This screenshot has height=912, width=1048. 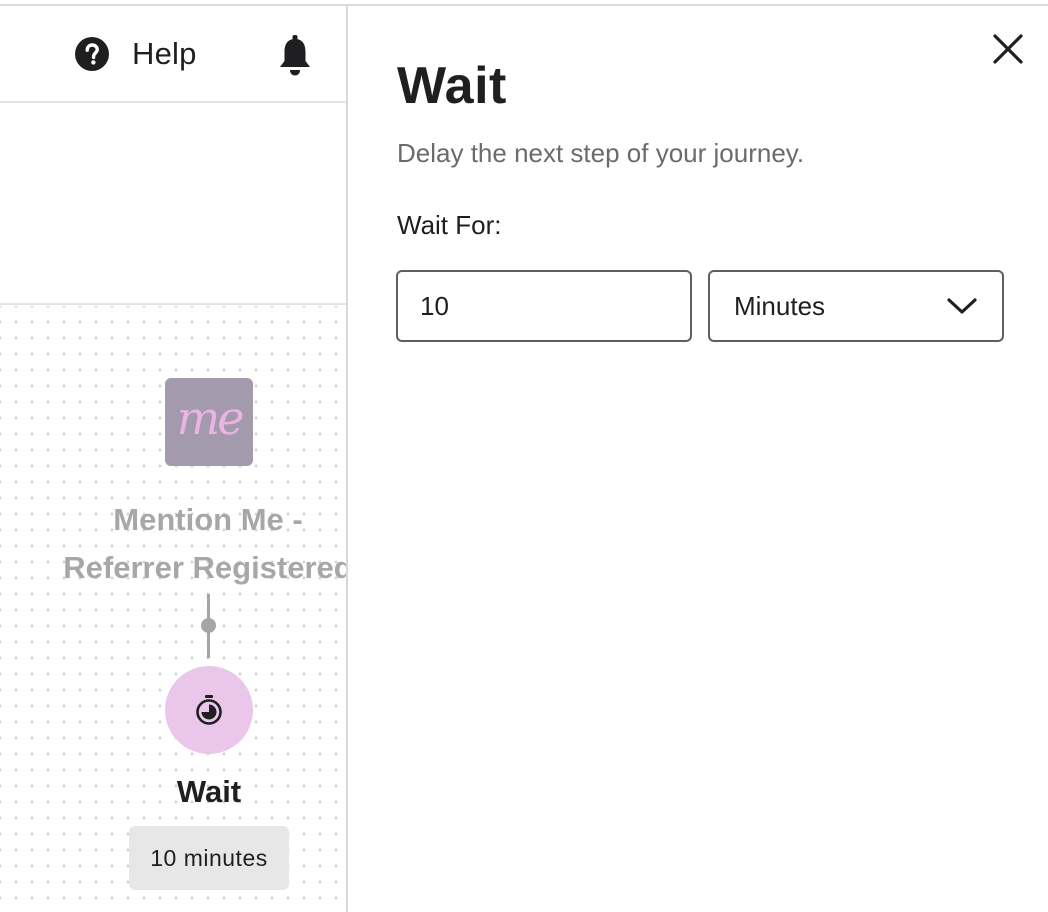 I want to click on wait-for-label: Wait For:, so click(x=449, y=225).